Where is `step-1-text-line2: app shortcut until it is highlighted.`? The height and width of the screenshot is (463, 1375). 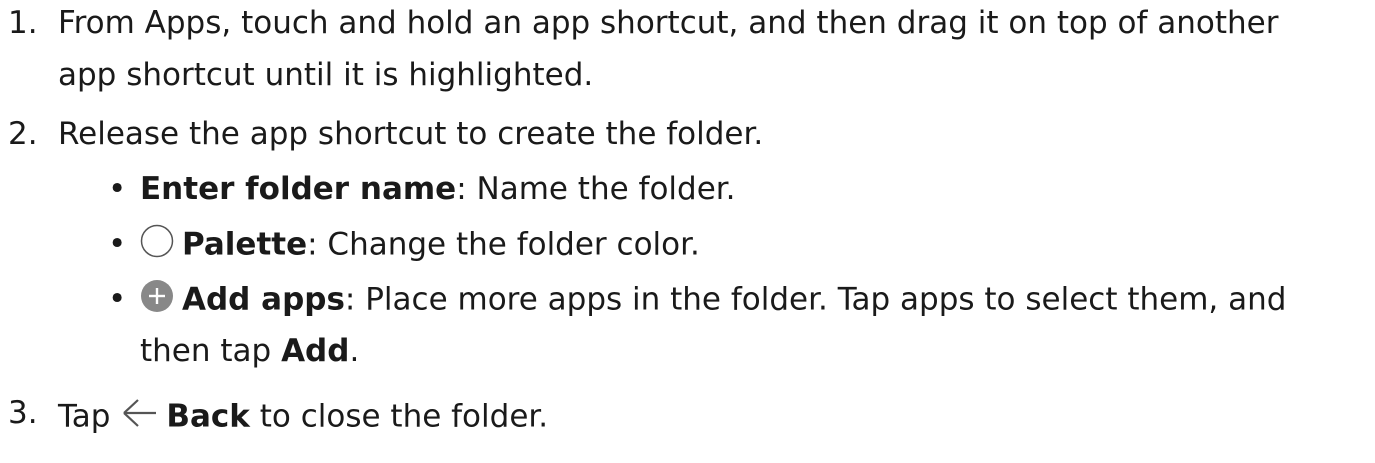
step-1-text-line2: app shortcut until it is highlighted. is located at coordinates (326, 75).